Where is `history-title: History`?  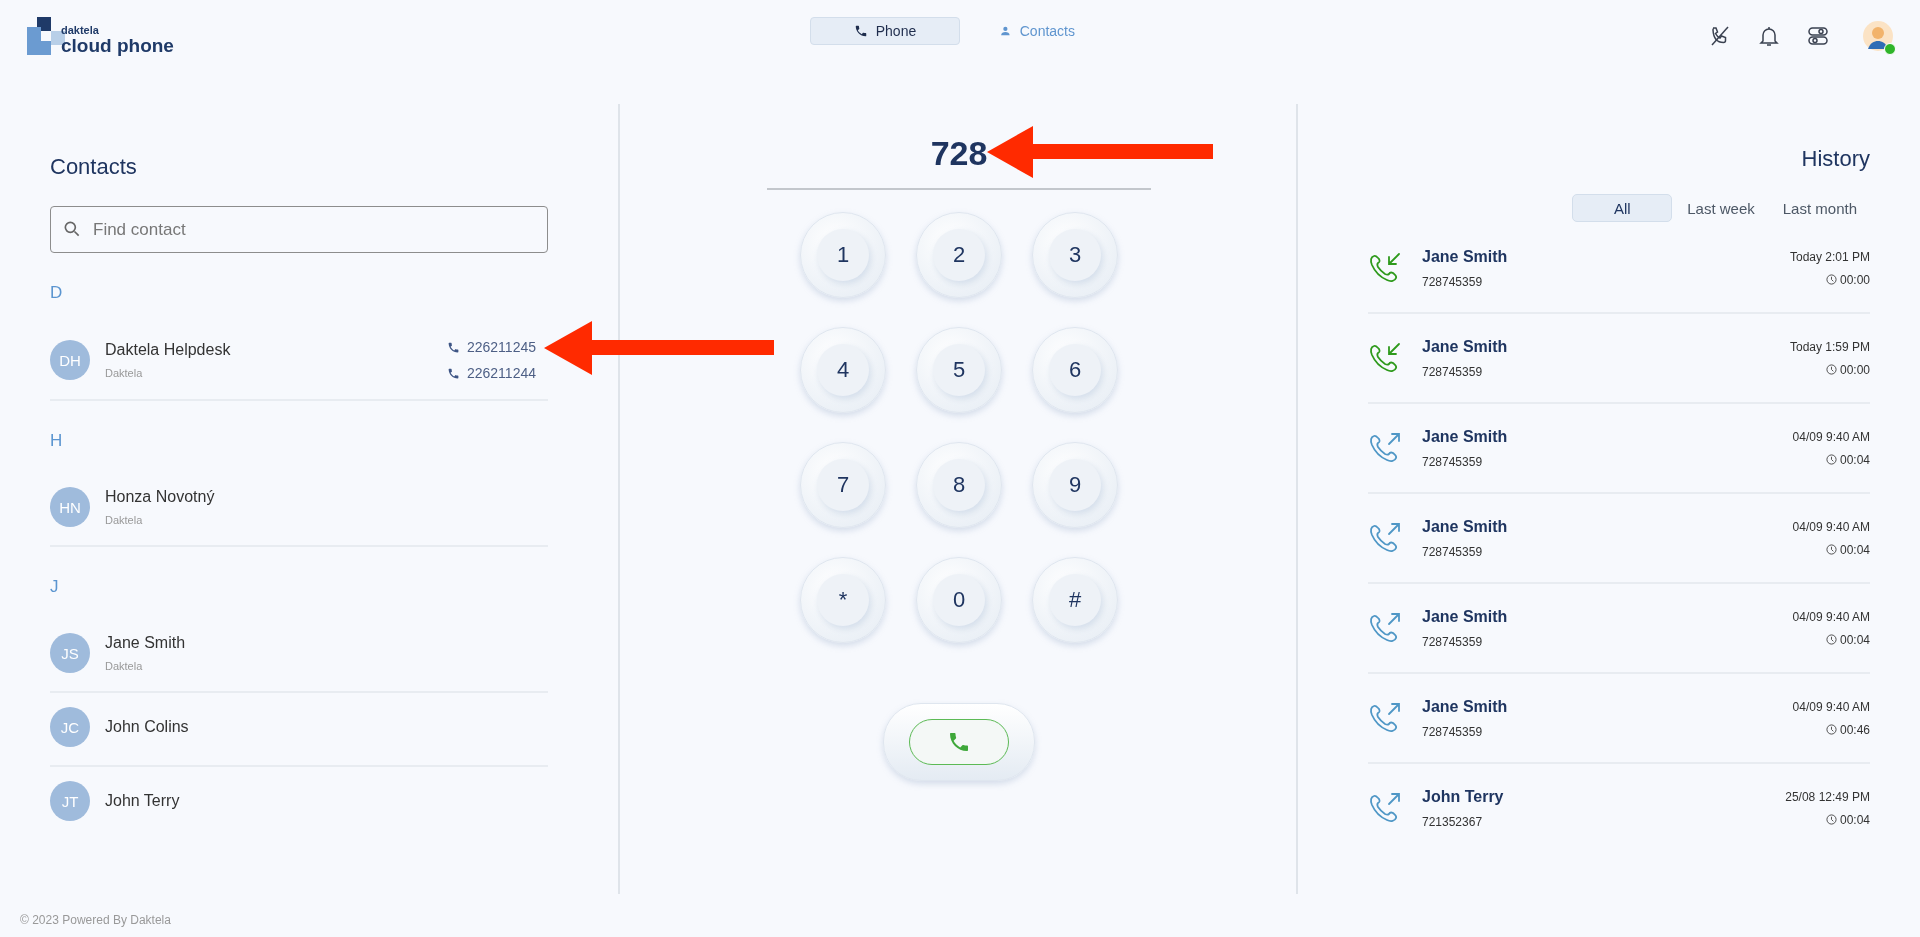 history-title: History is located at coordinates (1835, 159).